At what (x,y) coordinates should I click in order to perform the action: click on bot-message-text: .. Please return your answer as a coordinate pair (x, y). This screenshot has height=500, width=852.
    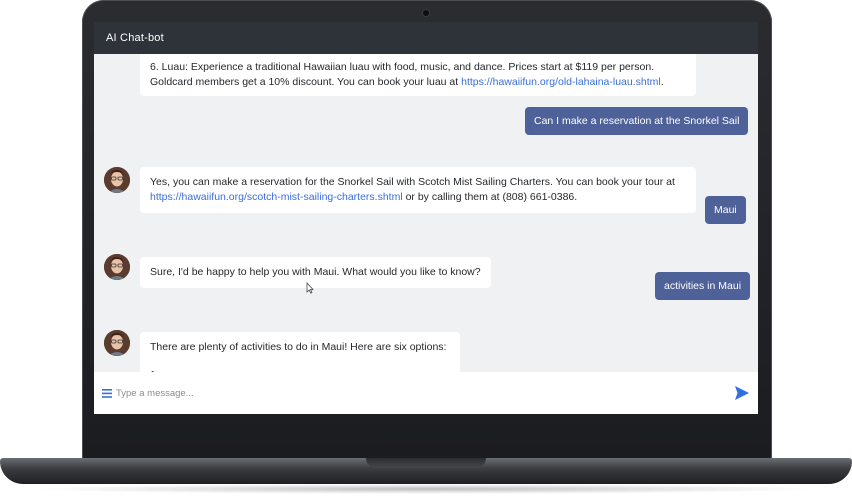
    Looking at the image, I should click on (662, 82).